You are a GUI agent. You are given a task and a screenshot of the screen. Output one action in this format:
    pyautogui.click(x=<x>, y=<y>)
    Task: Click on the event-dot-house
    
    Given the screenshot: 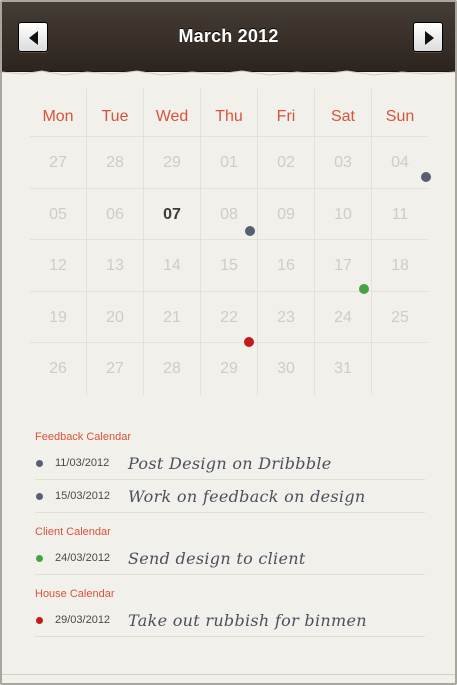 What is the action you would take?
    pyautogui.click(x=249, y=342)
    